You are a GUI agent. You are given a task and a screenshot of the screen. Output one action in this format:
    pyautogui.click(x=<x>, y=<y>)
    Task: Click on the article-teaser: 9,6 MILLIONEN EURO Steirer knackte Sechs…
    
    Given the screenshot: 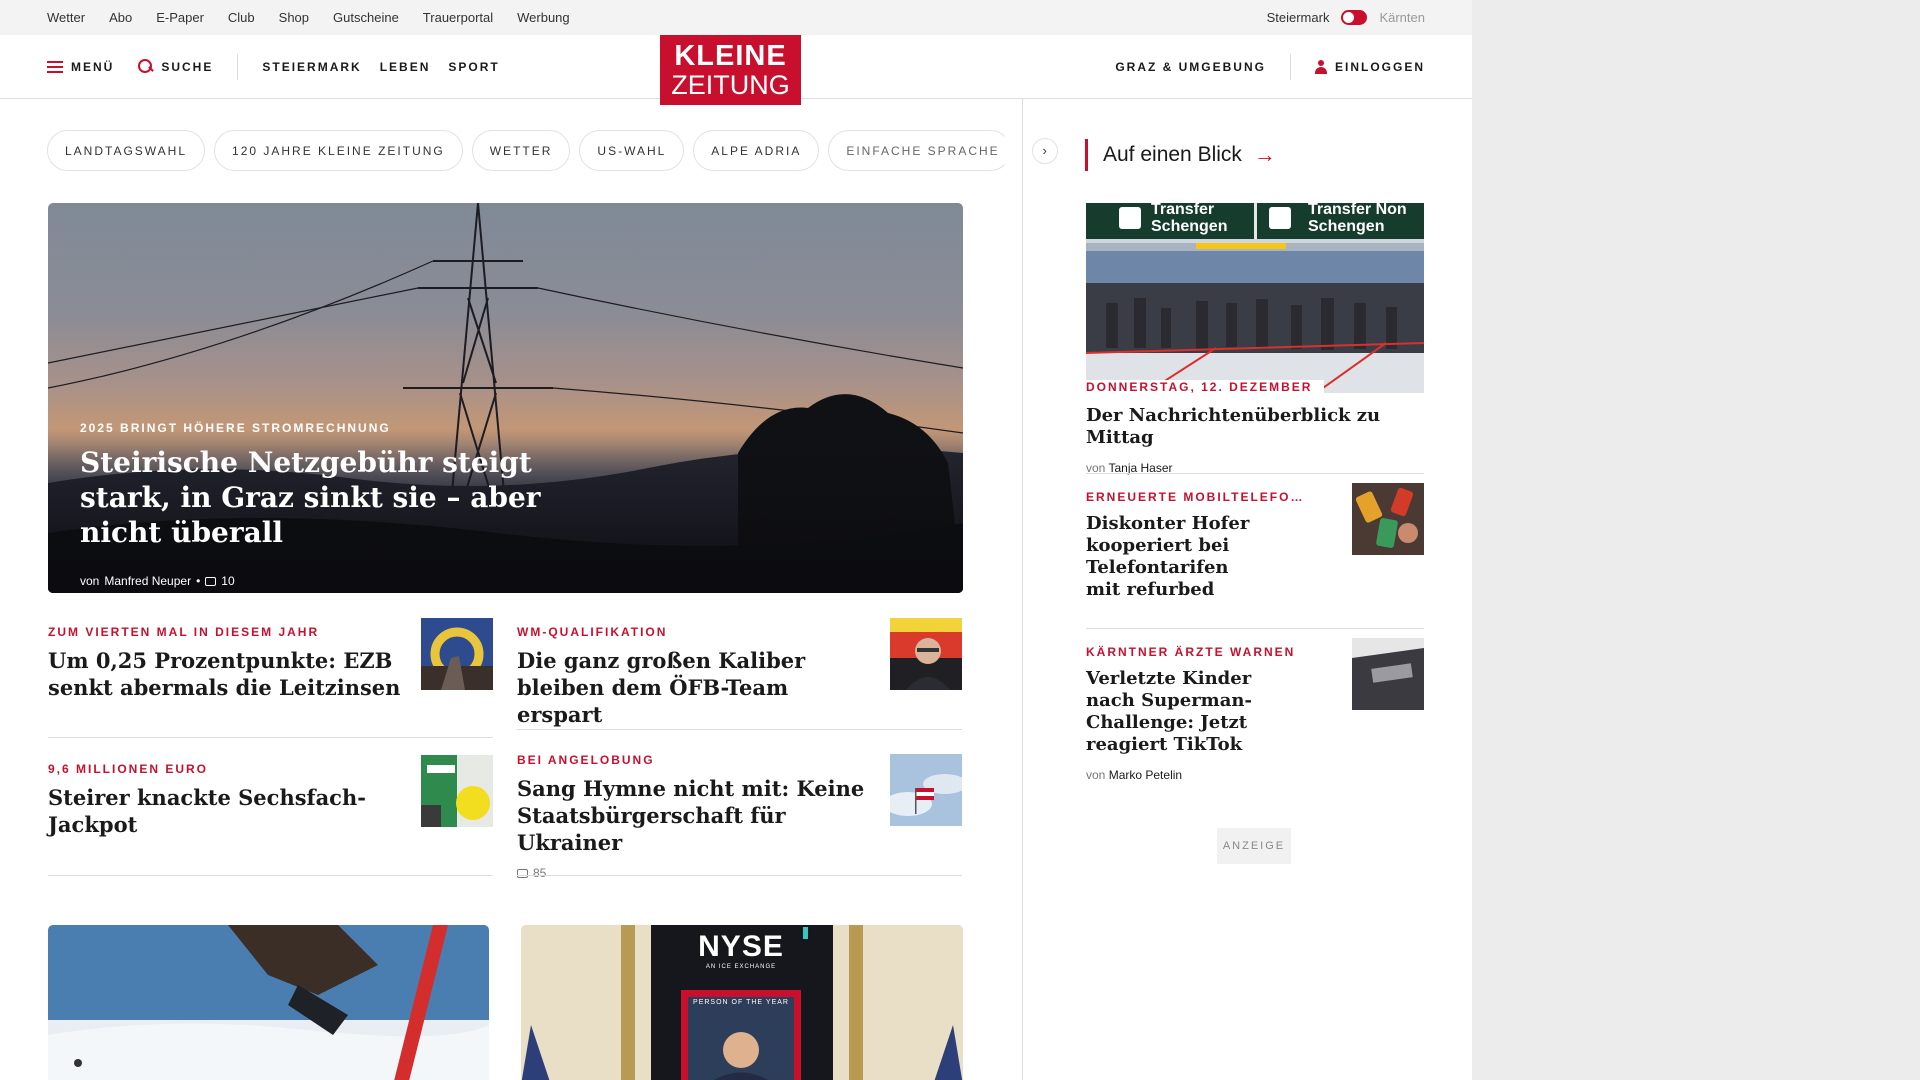 What is the action you would take?
    pyautogui.click(x=270, y=796)
    